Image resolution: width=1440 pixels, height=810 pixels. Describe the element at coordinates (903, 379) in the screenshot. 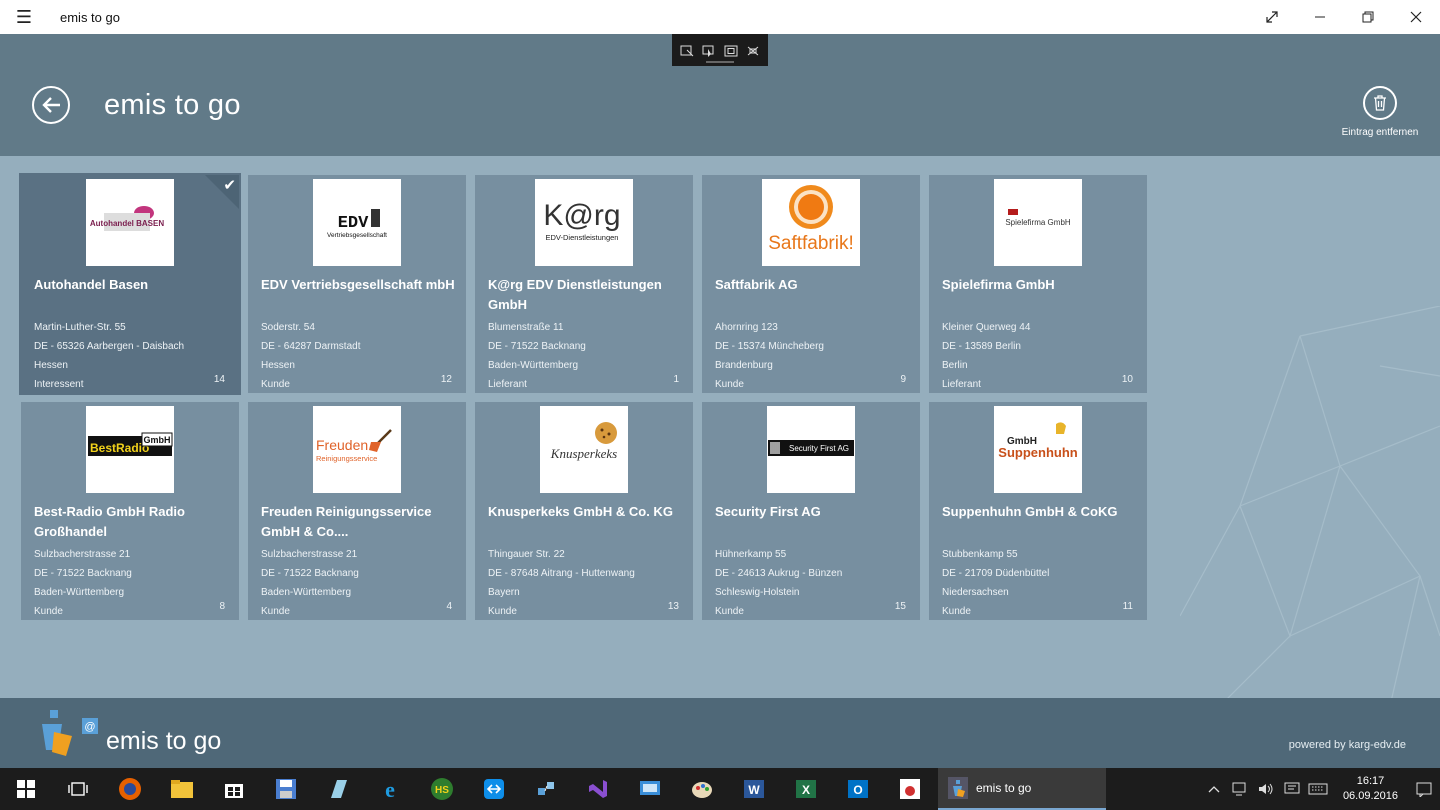

I see `entry-count: 9` at that location.